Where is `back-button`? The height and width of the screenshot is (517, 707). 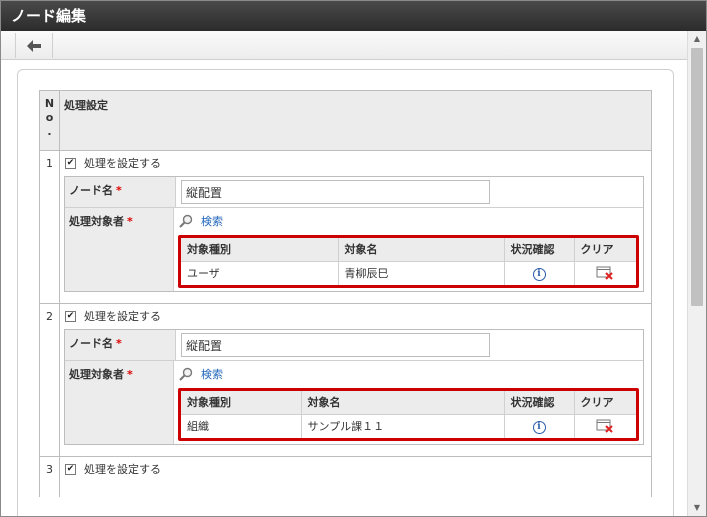
back-button is located at coordinates (34, 45).